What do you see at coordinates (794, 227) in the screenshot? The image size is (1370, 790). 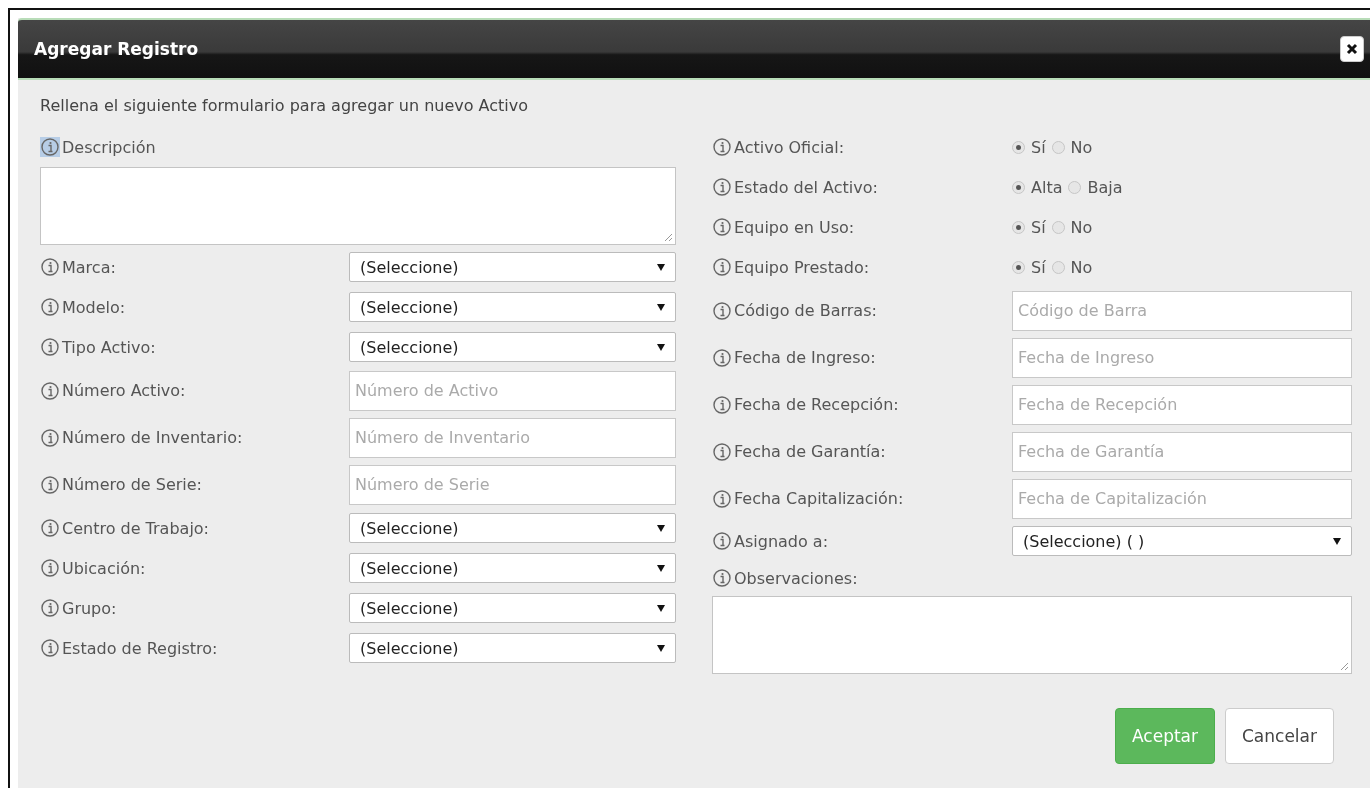 I see `field-label: Equipo en Uso:` at bounding box center [794, 227].